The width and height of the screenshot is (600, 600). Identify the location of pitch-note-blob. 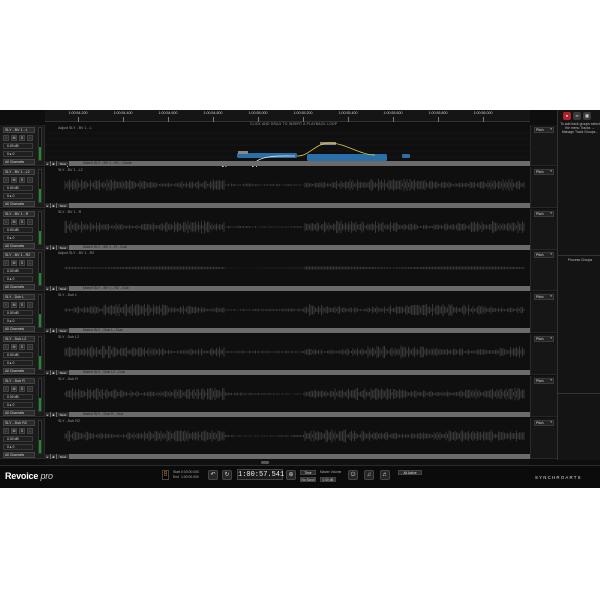
(406, 156).